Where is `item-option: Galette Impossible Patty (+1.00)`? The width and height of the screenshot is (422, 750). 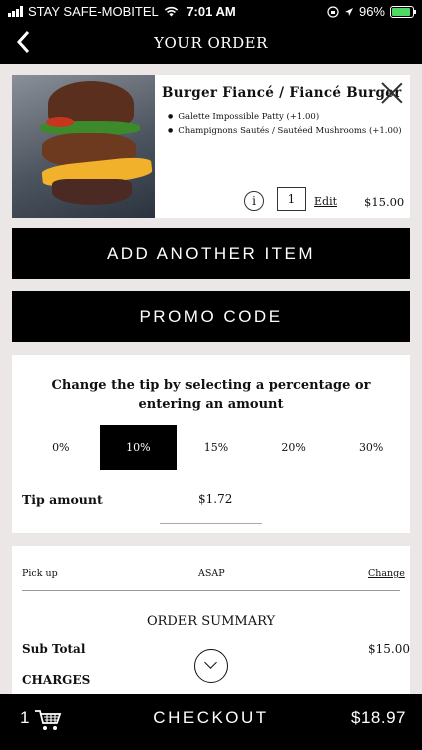
item-option: Galette Impossible Patty (+1.00) is located at coordinates (285, 117).